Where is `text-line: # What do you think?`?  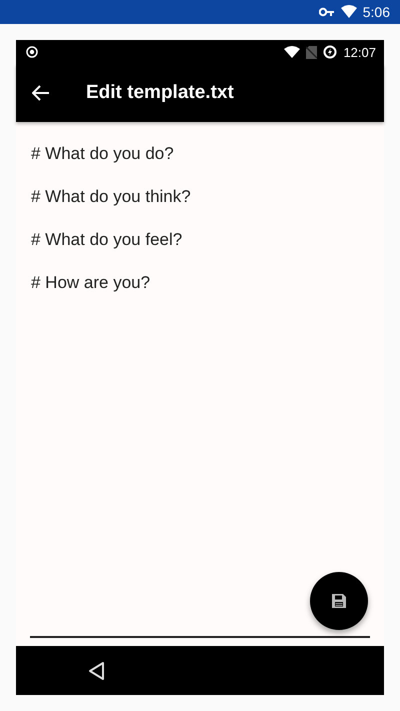 text-line: # What do you think? is located at coordinates (111, 197).